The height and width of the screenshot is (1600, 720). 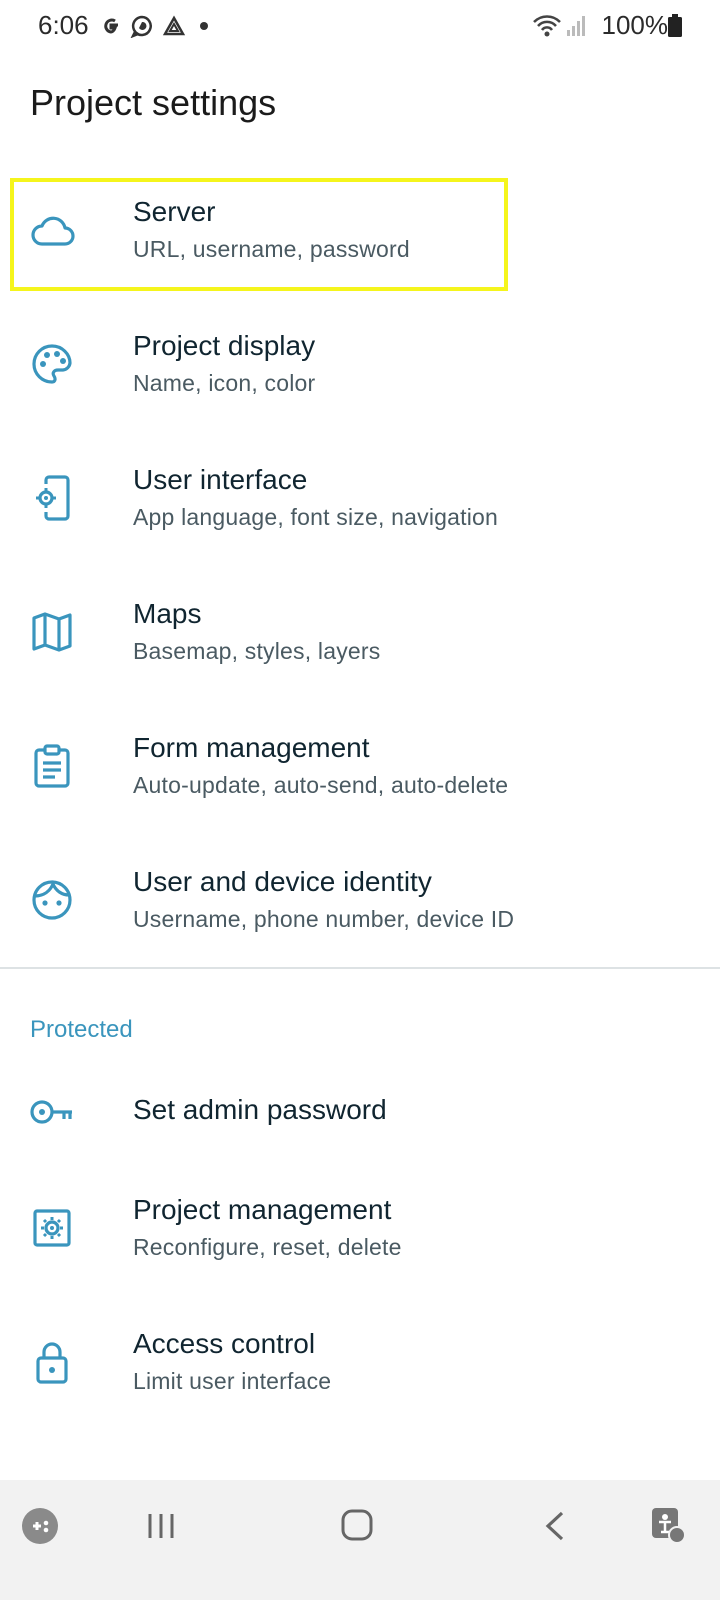 What do you see at coordinates (324, 919) in the screenshot?
I see `setting-subtitle: Username, phone number, device ID` at bounding box center [324, 919].